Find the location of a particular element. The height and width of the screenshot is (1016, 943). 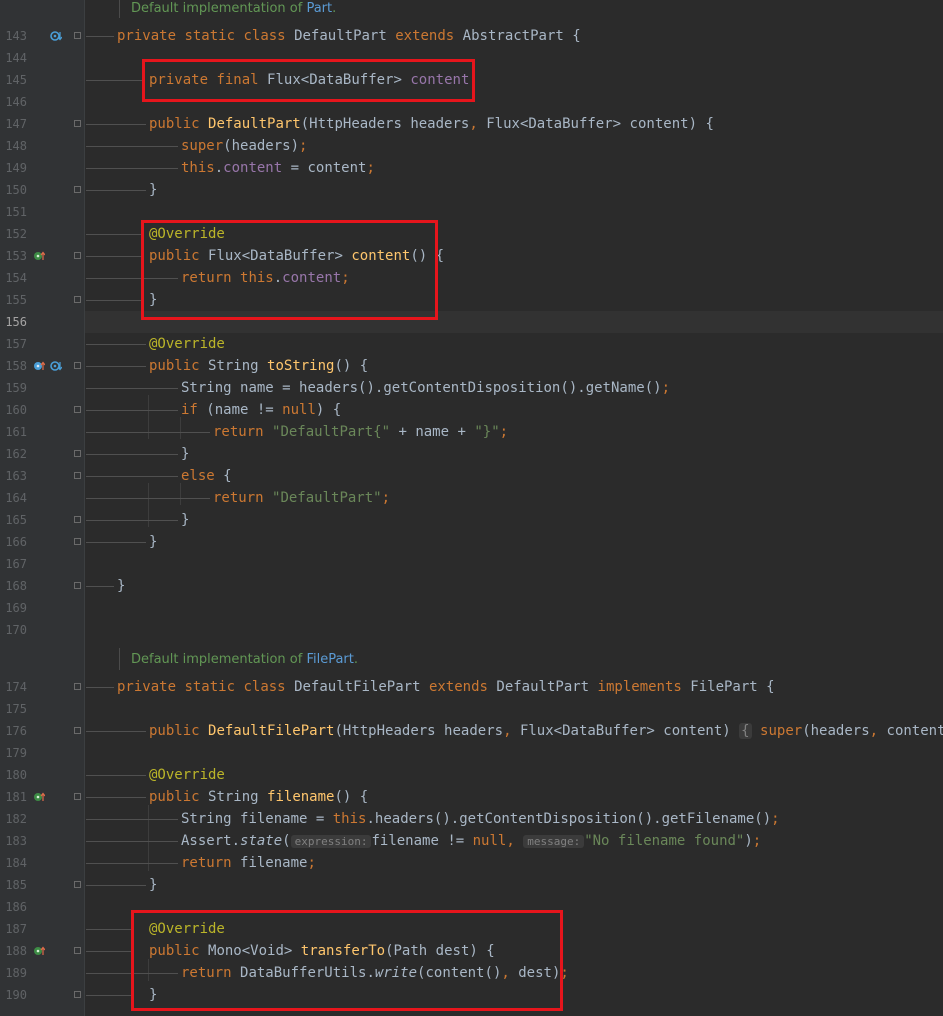

code-line-162: } is located at coordinates (185, 454).